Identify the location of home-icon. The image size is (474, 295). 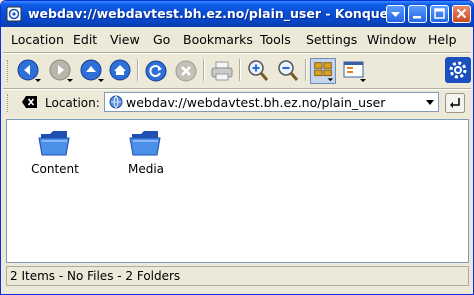
(120, 71).